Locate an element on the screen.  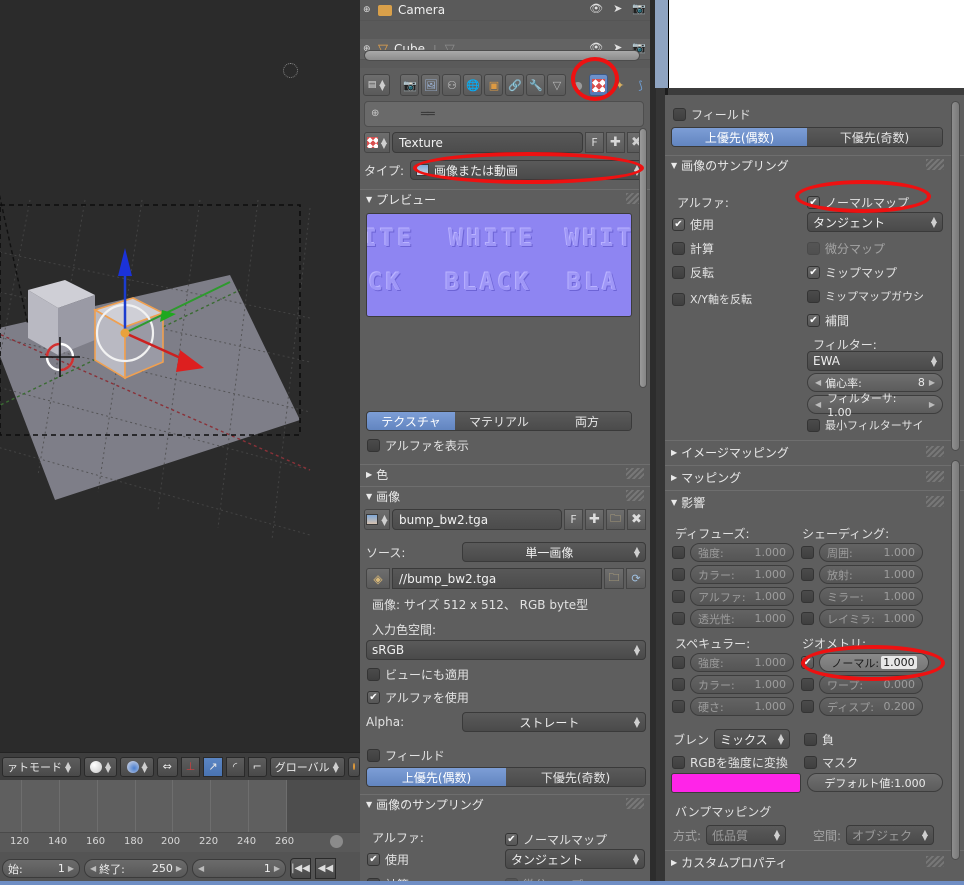
r-geometry-normal-checkbox: ✔ is located at coordinates (807, 662).